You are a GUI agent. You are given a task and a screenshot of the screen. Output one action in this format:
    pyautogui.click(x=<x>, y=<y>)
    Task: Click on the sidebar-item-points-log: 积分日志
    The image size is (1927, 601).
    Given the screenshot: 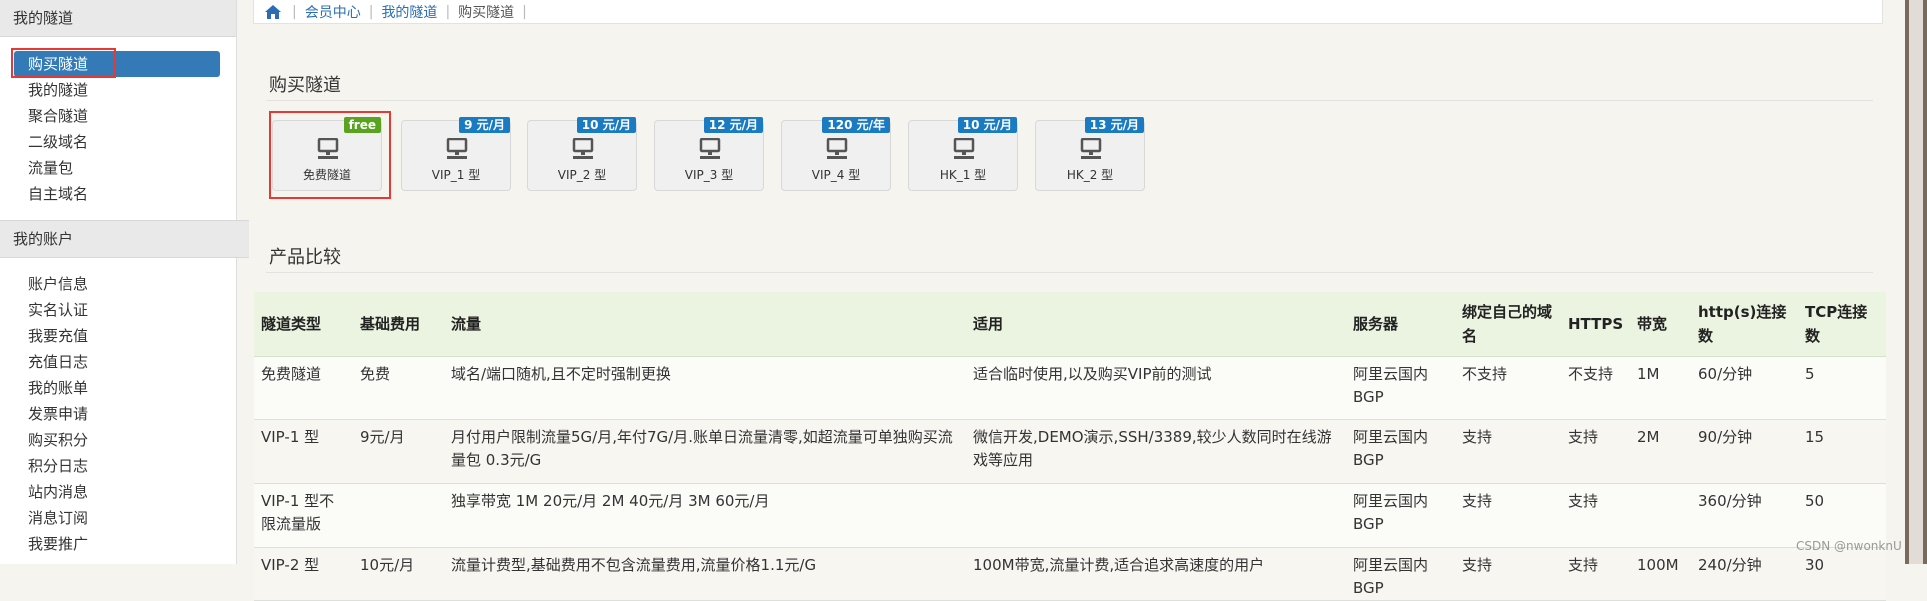 What is the action you would take?
    pyautogui.click(x=118, y=466)
    